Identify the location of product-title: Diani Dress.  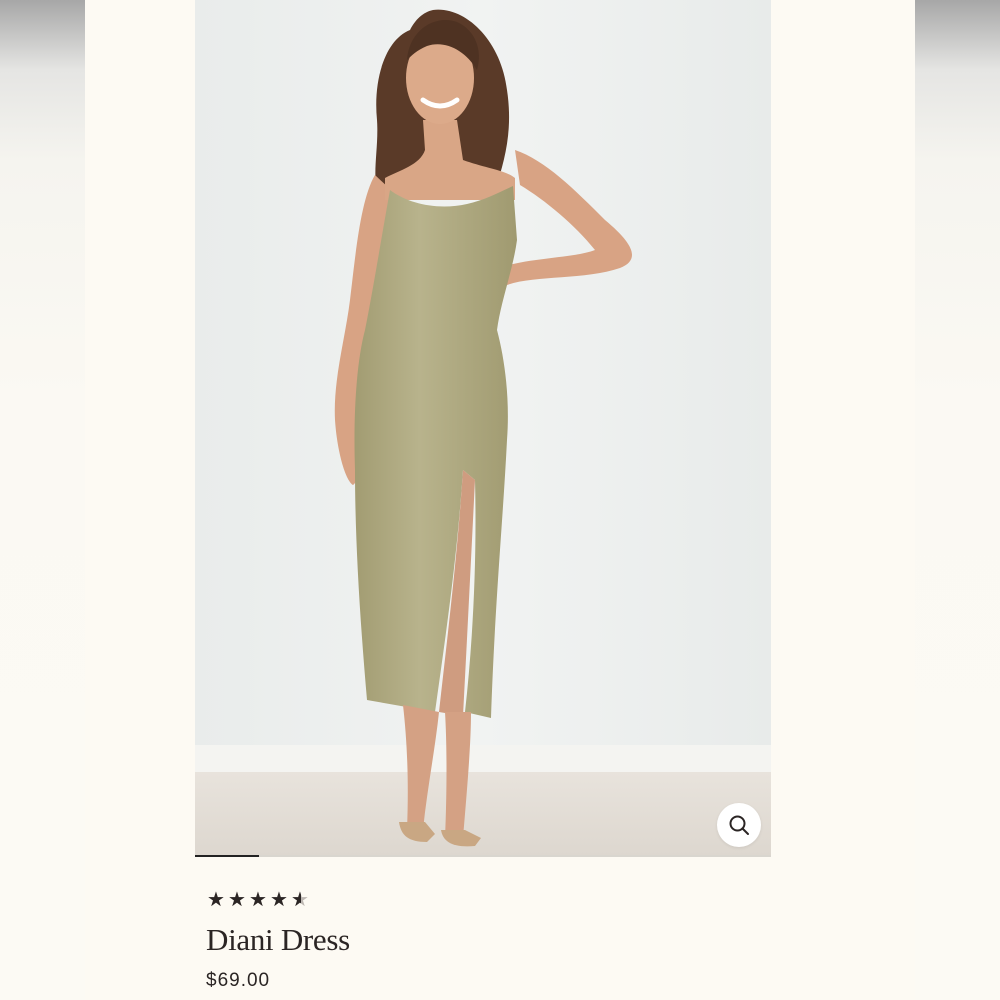
(278, 940).